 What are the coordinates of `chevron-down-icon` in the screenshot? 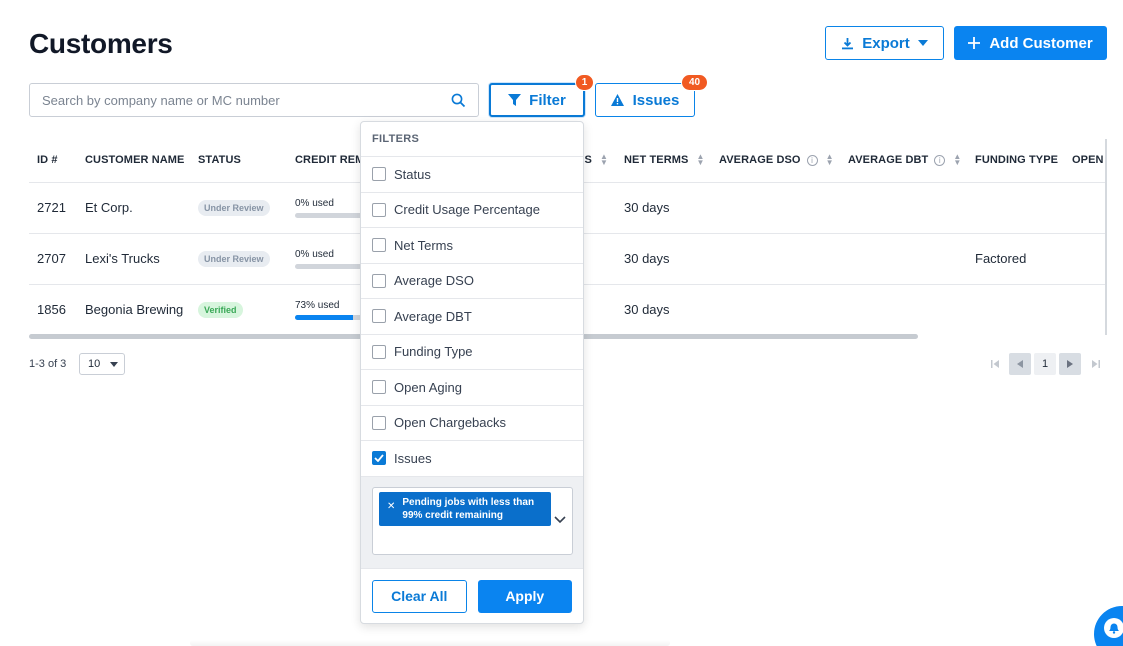 It's located at (560, 519).